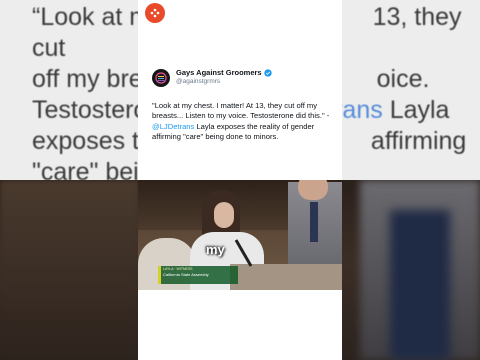 The width and height of the screenshot is (480, 360). Describe the element at coordinates (286, 277) in the screenshot. I see `desk` at that location.